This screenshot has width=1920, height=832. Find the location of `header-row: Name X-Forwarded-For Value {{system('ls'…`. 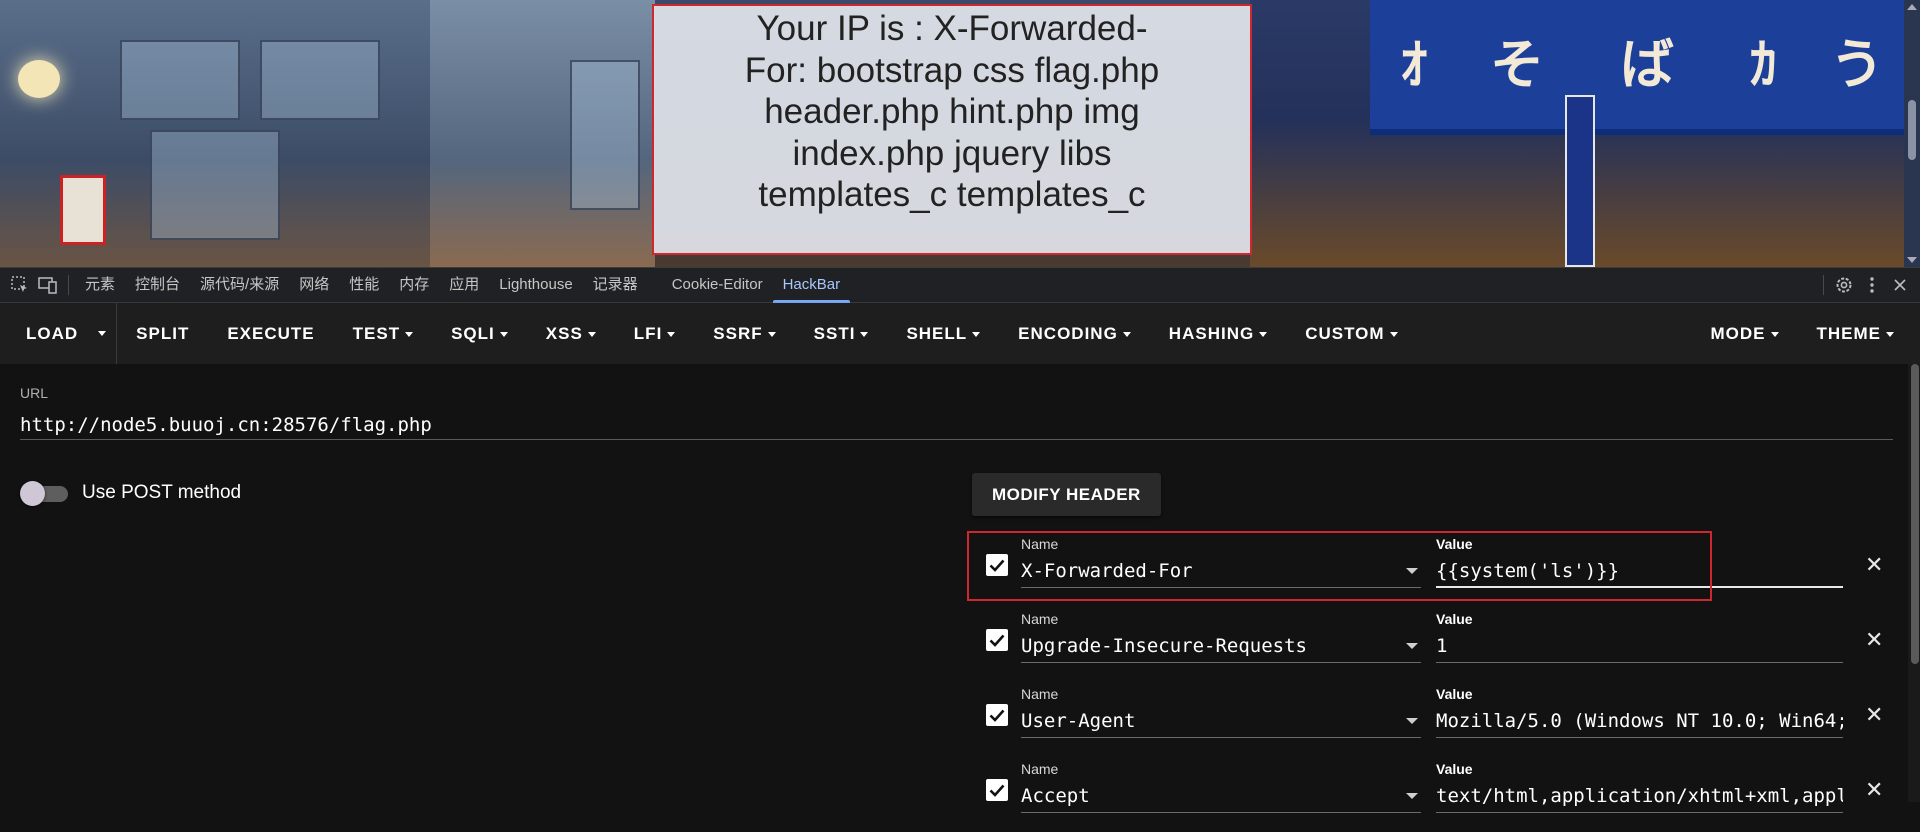

header-row: Name X-Forwarded-For Value {{system('ls'… is located at coordinates (1428, 569).